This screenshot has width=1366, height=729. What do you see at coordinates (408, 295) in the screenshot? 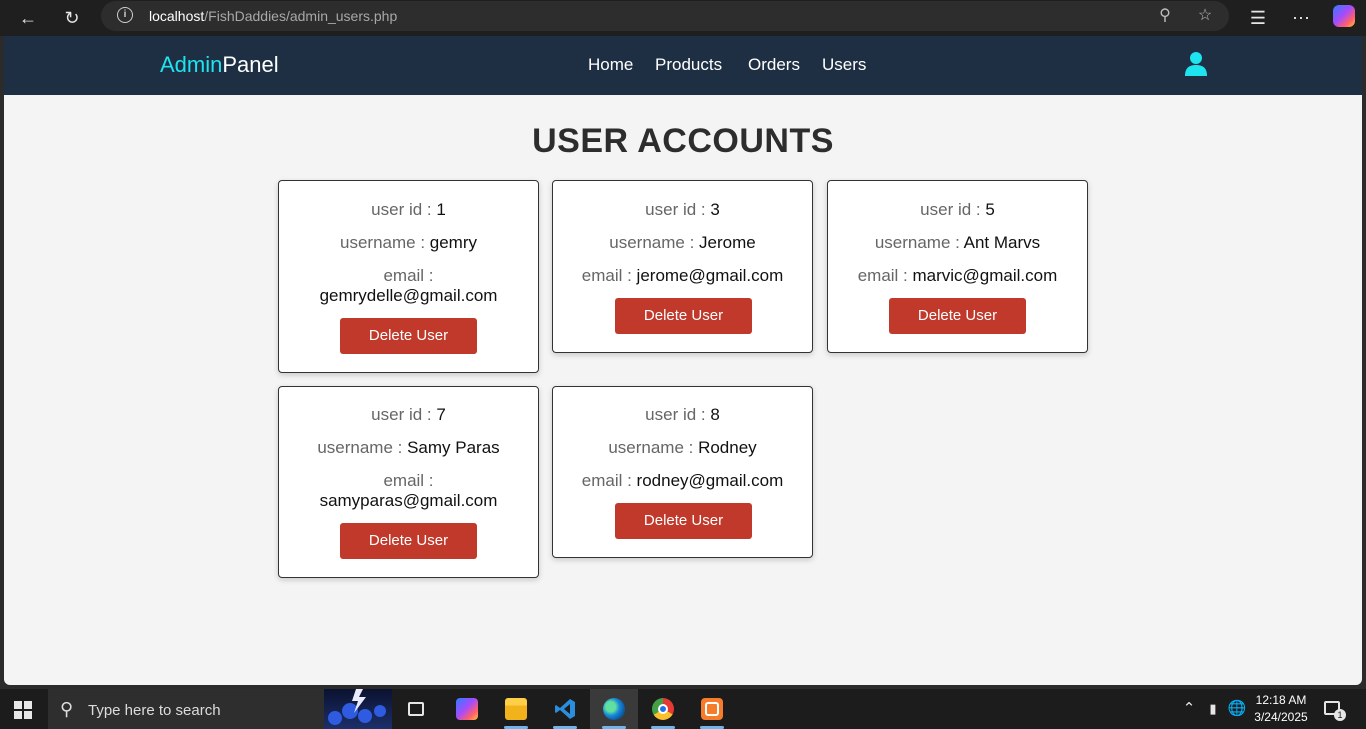
I see `email-value: gemrydelle@gmail.com` at bounding box center [408, 295].